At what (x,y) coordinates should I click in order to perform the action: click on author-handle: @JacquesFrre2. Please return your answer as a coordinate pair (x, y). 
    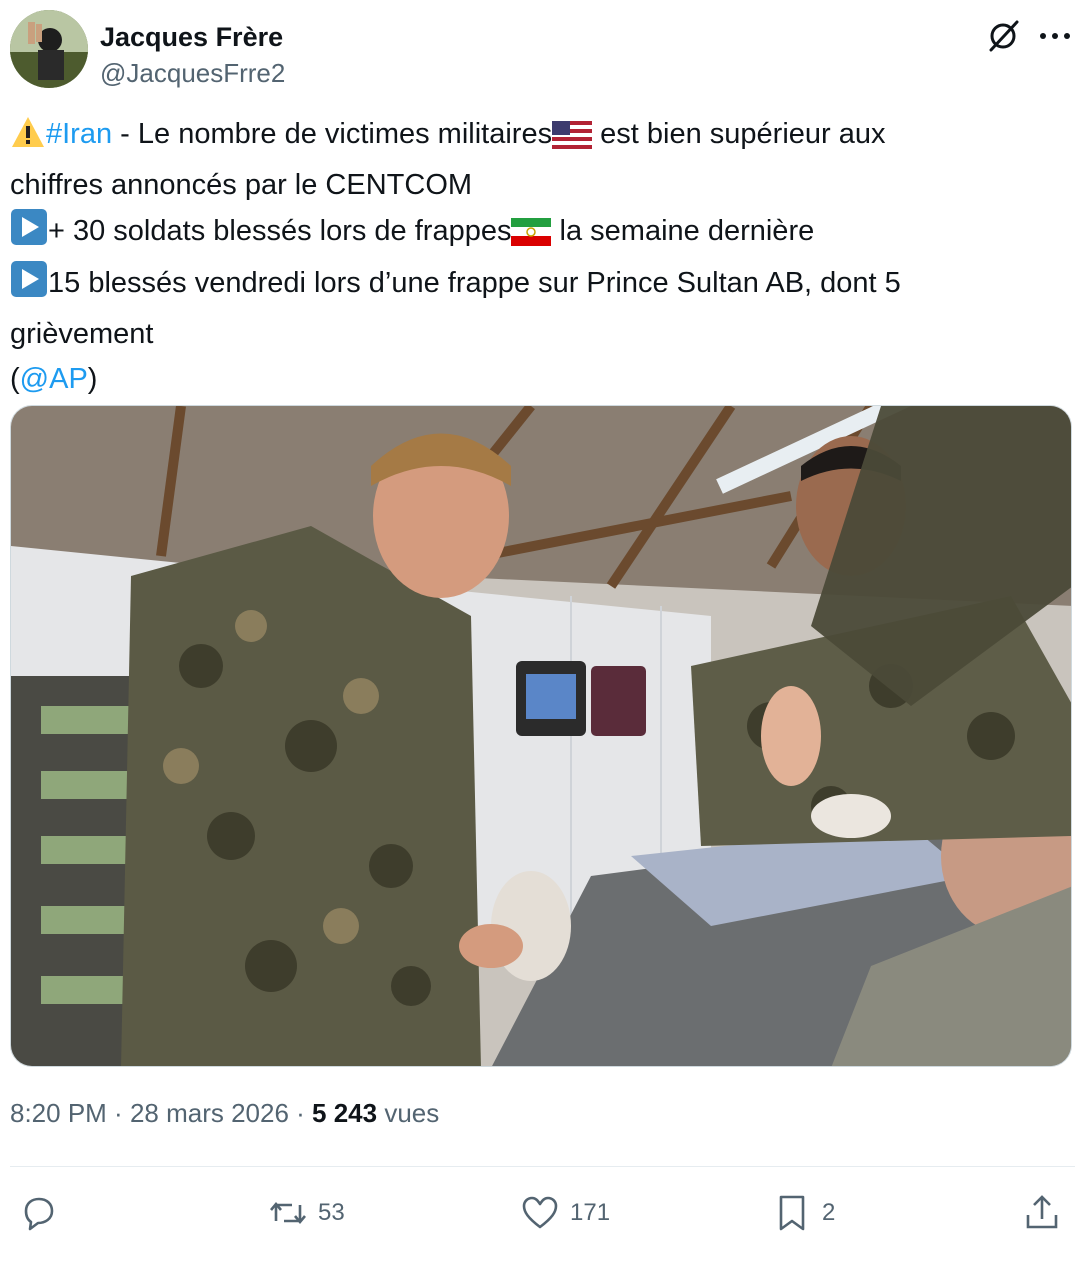
    Looking at the image, I should click on (192, 73).